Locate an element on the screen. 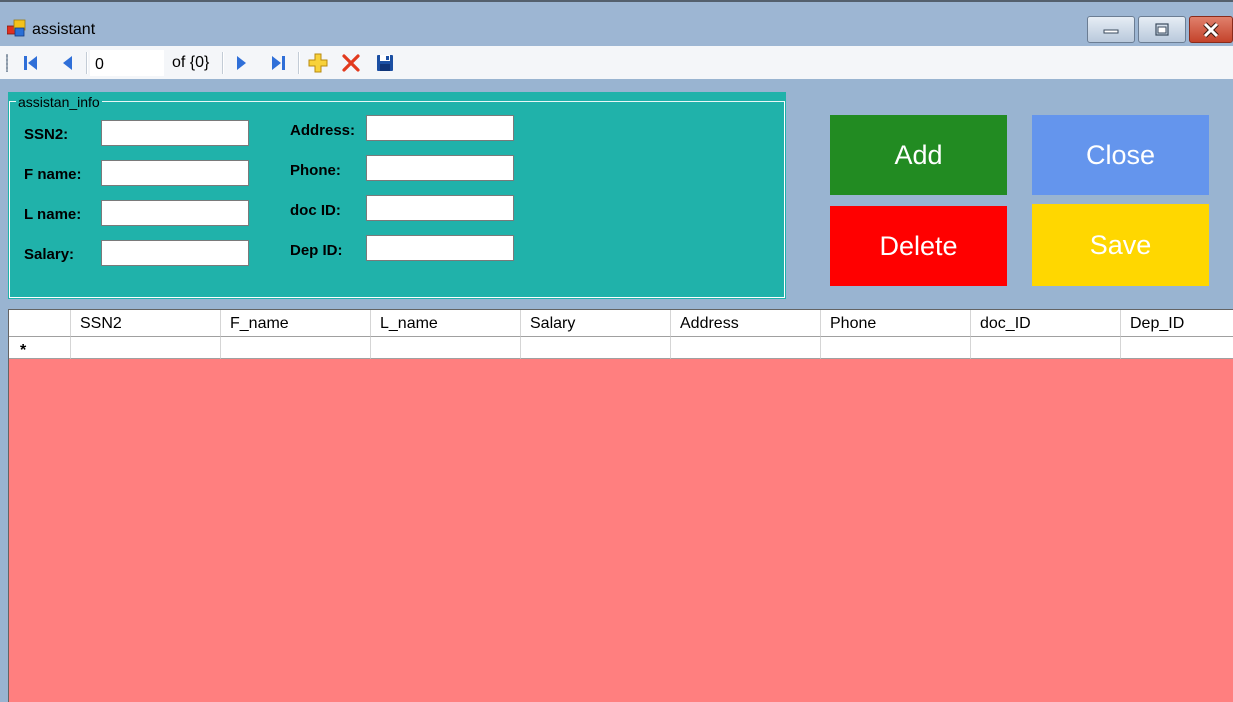 The image size is (1233, 702). column-header-fname: F_name is located at coordinates (296, 323).